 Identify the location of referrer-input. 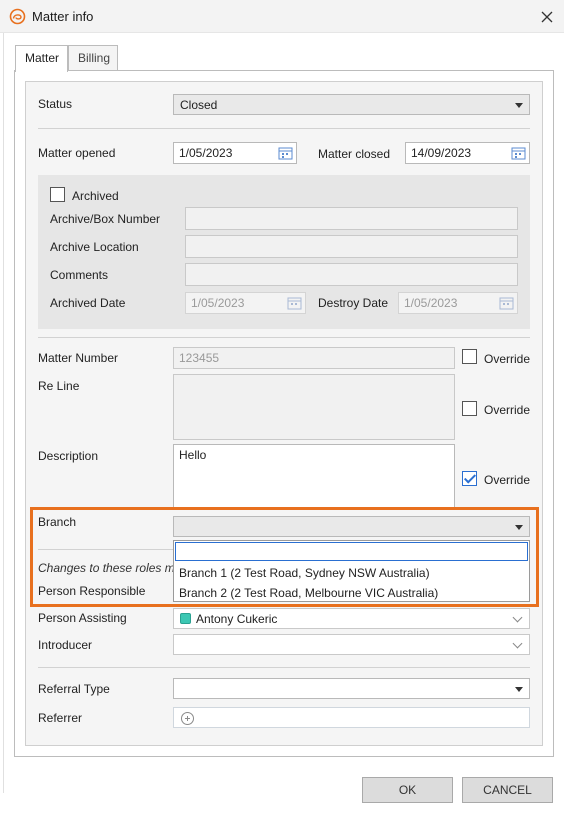
(351, 717).